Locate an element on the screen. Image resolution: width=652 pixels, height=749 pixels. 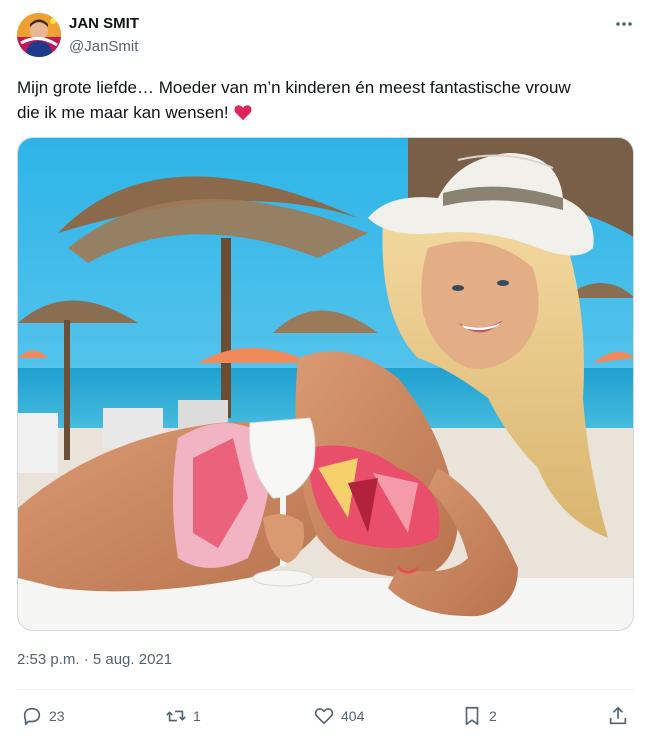
share-button is located at coordinates (621, 716).